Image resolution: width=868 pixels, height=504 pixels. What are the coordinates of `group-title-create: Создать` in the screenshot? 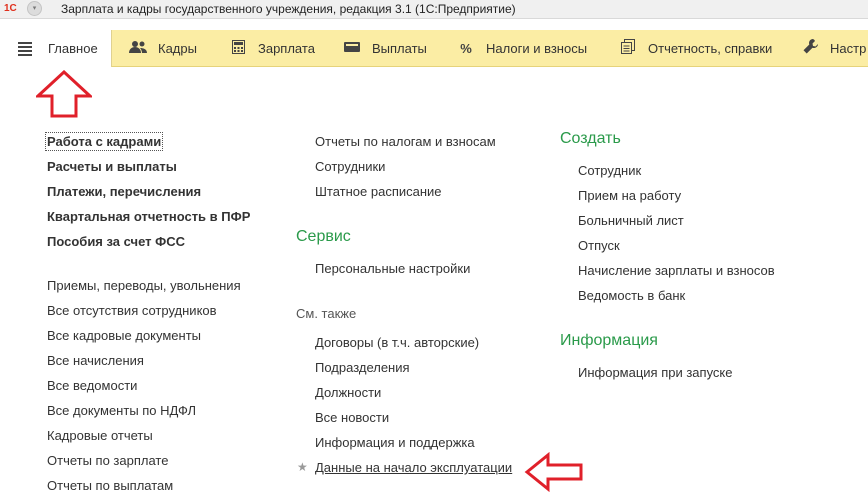 It's located at (590, 138).